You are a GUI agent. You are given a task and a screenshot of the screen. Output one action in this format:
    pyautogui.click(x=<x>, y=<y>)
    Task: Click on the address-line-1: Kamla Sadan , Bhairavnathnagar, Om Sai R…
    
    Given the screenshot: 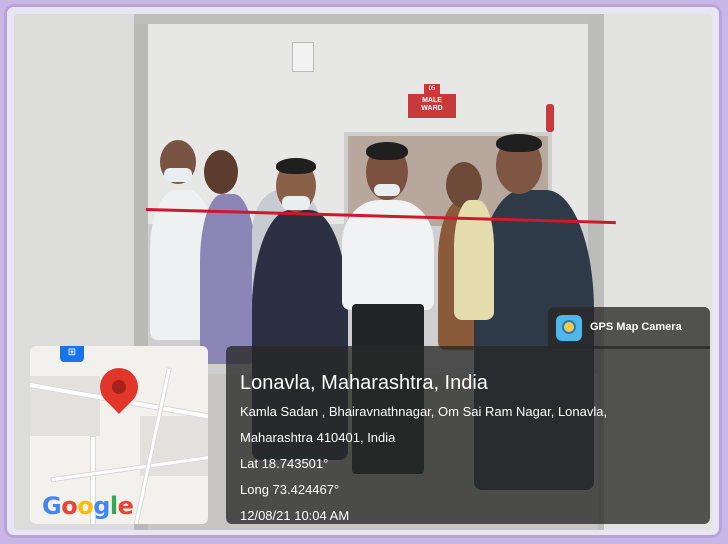 What is the action you would take?
    pyautogui.click(x=424, y=411)
    